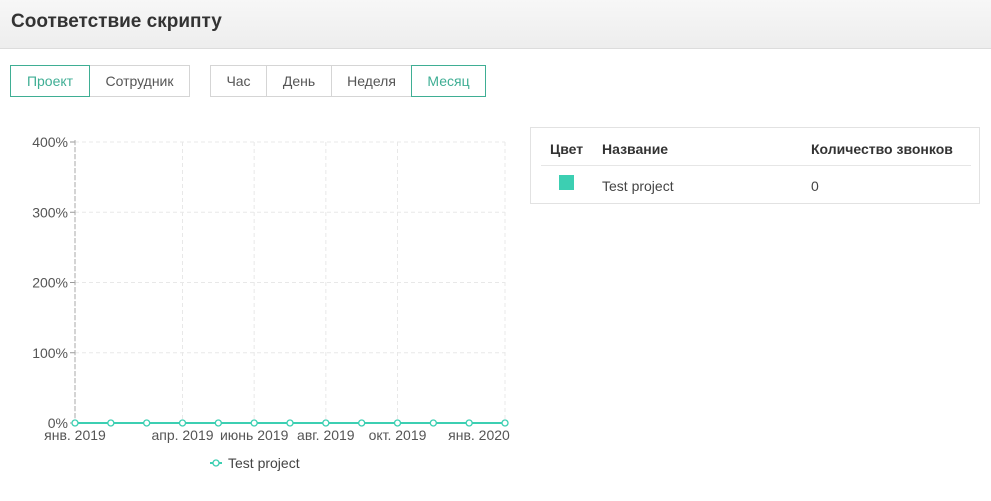 Image resolution: width=991 pixels, height=501 pixels. Describe the element at coordinates (638, 186) in the screenshot. I see `row-name: Test project` at that location.